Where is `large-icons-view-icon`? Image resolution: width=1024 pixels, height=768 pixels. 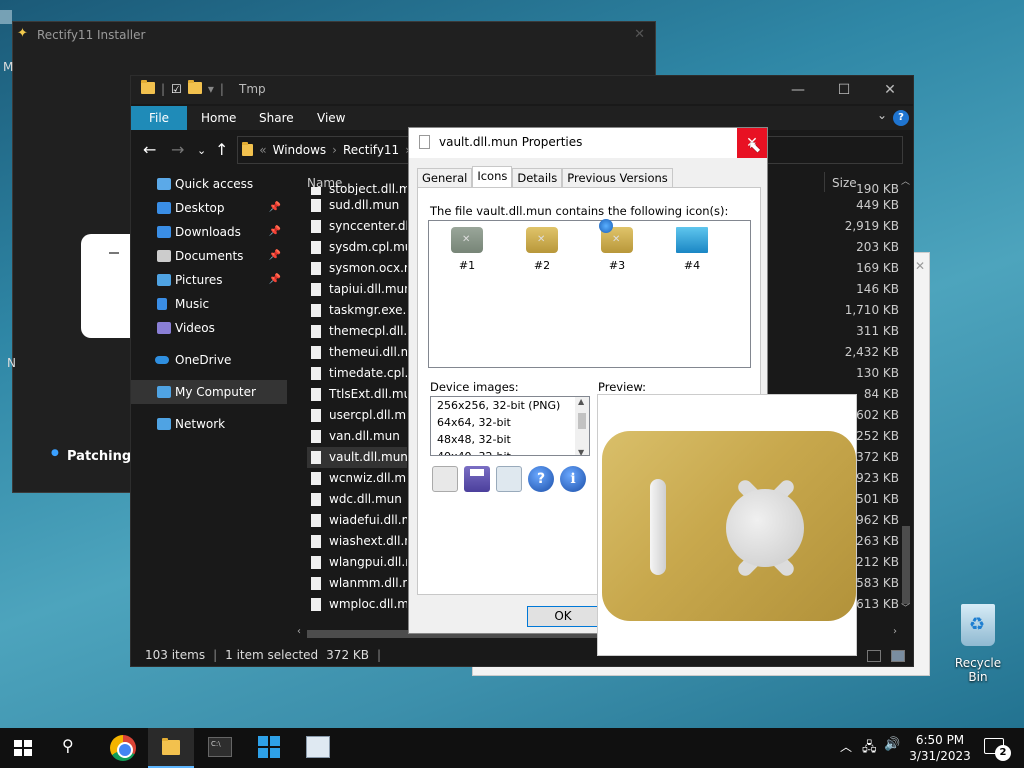
large-icons-view-icon is located at coordinates (898, 656).